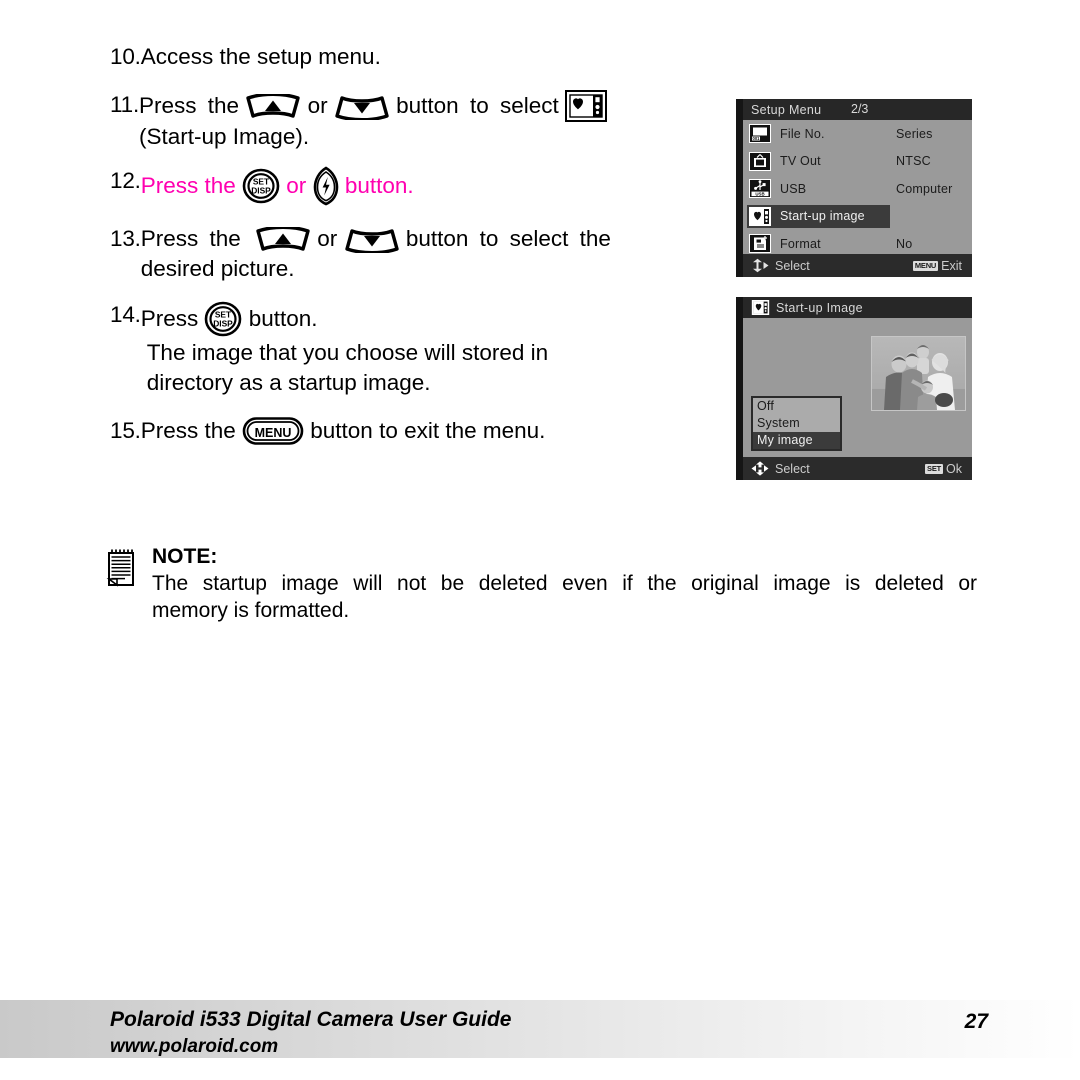 Image resolution: width=1080 pixels, height=1080 pixels. Describe the element at coordinates (760, 243) in the screenshot. I see `format-icon` at that location.